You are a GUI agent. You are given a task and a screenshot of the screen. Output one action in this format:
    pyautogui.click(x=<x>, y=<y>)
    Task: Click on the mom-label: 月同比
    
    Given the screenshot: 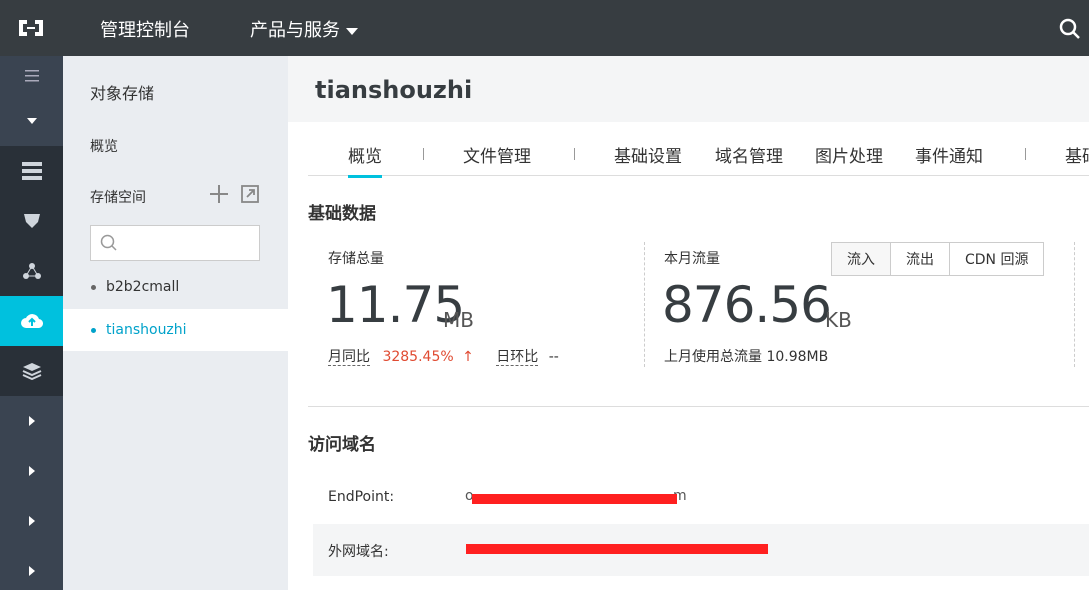 What is the action you would take?
    pyautogui.click(x=349, y=357)
    